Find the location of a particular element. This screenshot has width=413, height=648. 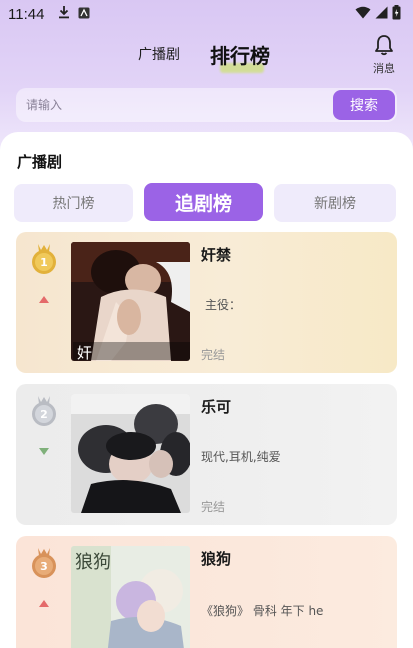

cover-image: 奸 is located at coordinates (130, 301).